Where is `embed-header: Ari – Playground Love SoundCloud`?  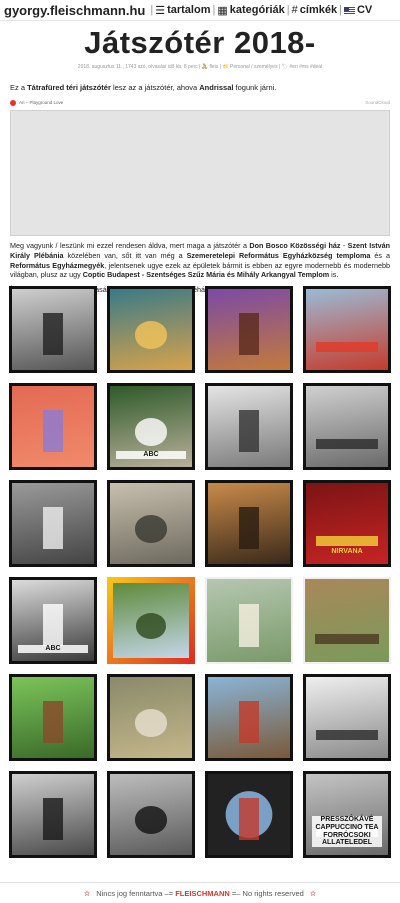 embed-header: Ari – Playground Love SoundCloud is located at coordinates (200, 102).